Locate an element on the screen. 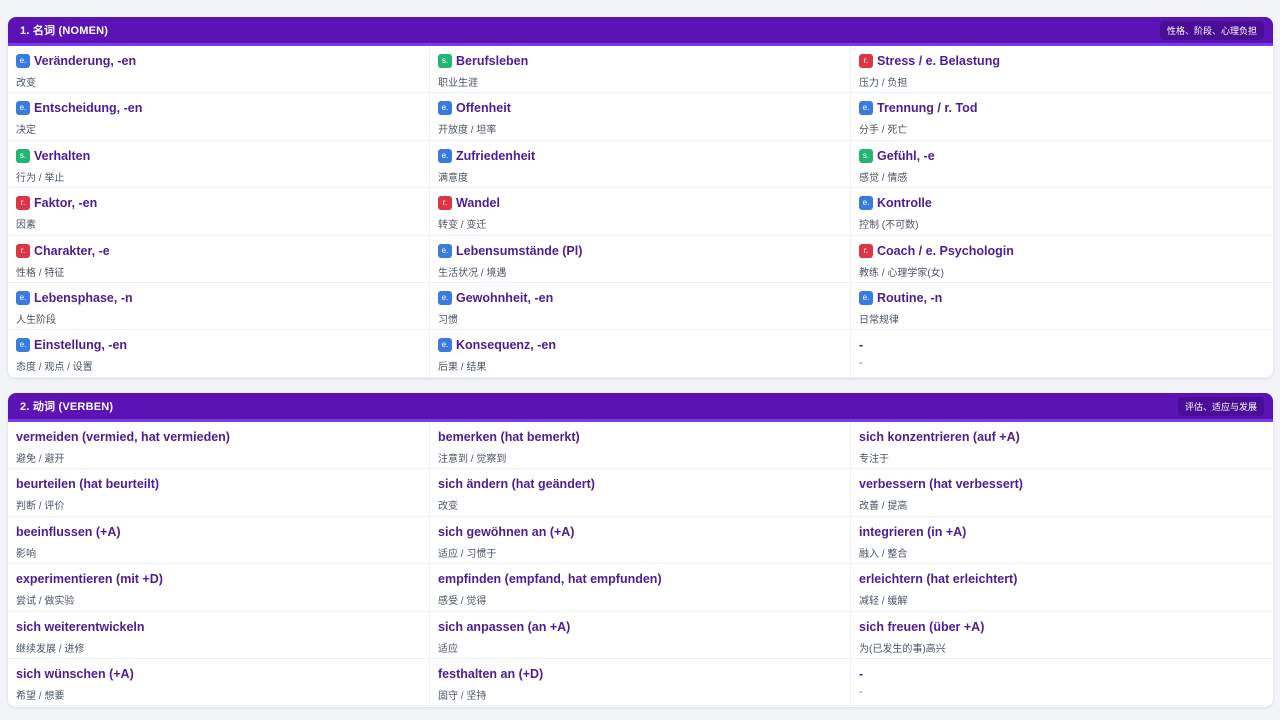 Image resolution: width=1280 pixels, height=720 pixels. vocab-translation: 后果 / 结果 is located at coordinates (462, 368).